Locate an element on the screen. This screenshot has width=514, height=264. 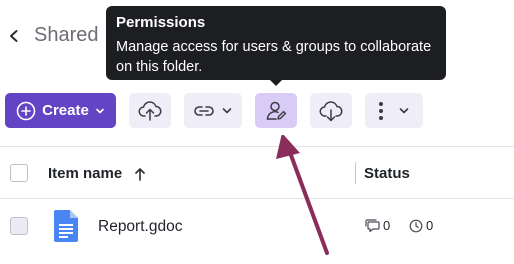
permissions-button is located at coordinates (276, 110).